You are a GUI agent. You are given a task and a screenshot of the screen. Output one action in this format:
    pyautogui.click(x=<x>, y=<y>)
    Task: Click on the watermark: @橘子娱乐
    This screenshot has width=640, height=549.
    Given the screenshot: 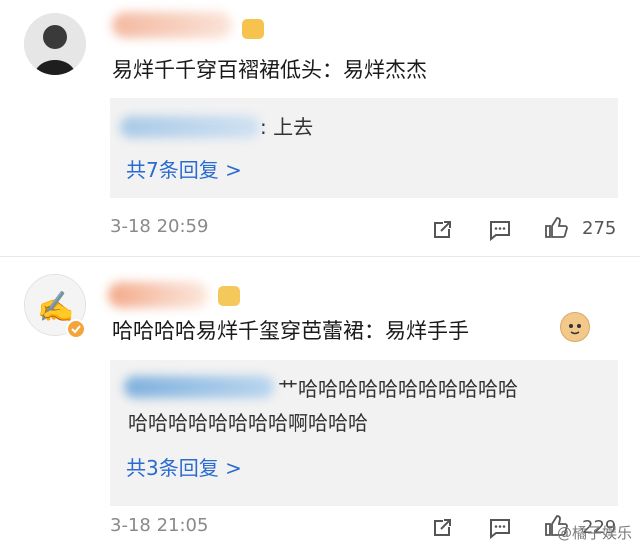 What is the action you would take?
    pyautogui.click(x=594, y=533)
    